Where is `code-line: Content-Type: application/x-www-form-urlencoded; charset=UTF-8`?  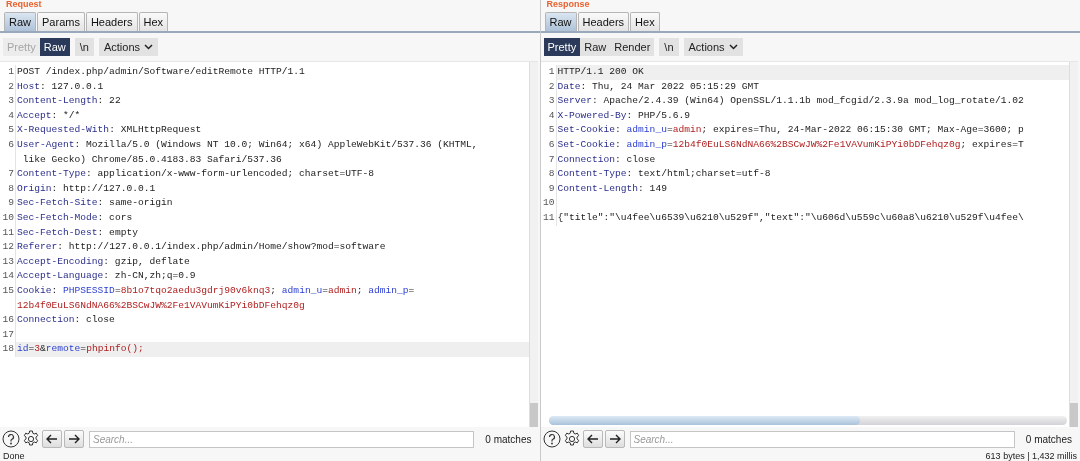 code-line: Content-Type: application/x-www-form-urlencoded; charset=UTF-8 is located at coordinates (195, 174).